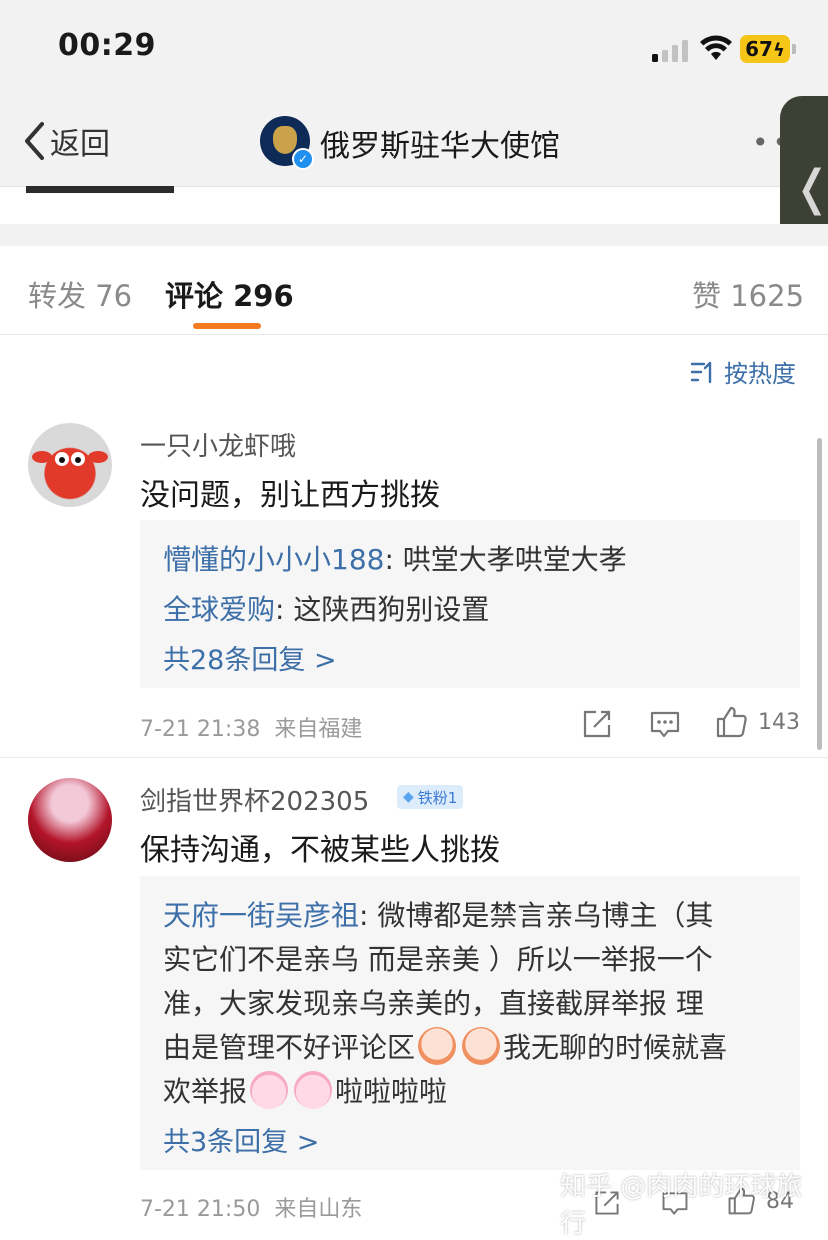  I want to click on view-all-replies-link: 共3条回复 >, so click(241, 1139).